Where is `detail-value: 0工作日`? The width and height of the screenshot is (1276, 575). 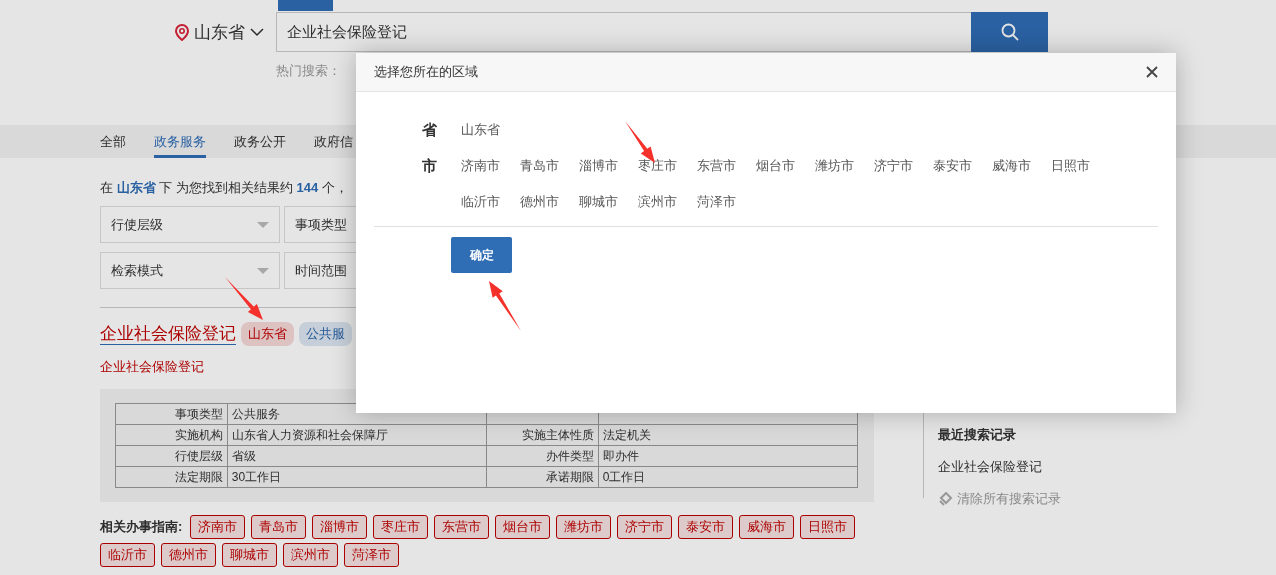 detail-value: 0工作日 is located at coordinates (728, 477).